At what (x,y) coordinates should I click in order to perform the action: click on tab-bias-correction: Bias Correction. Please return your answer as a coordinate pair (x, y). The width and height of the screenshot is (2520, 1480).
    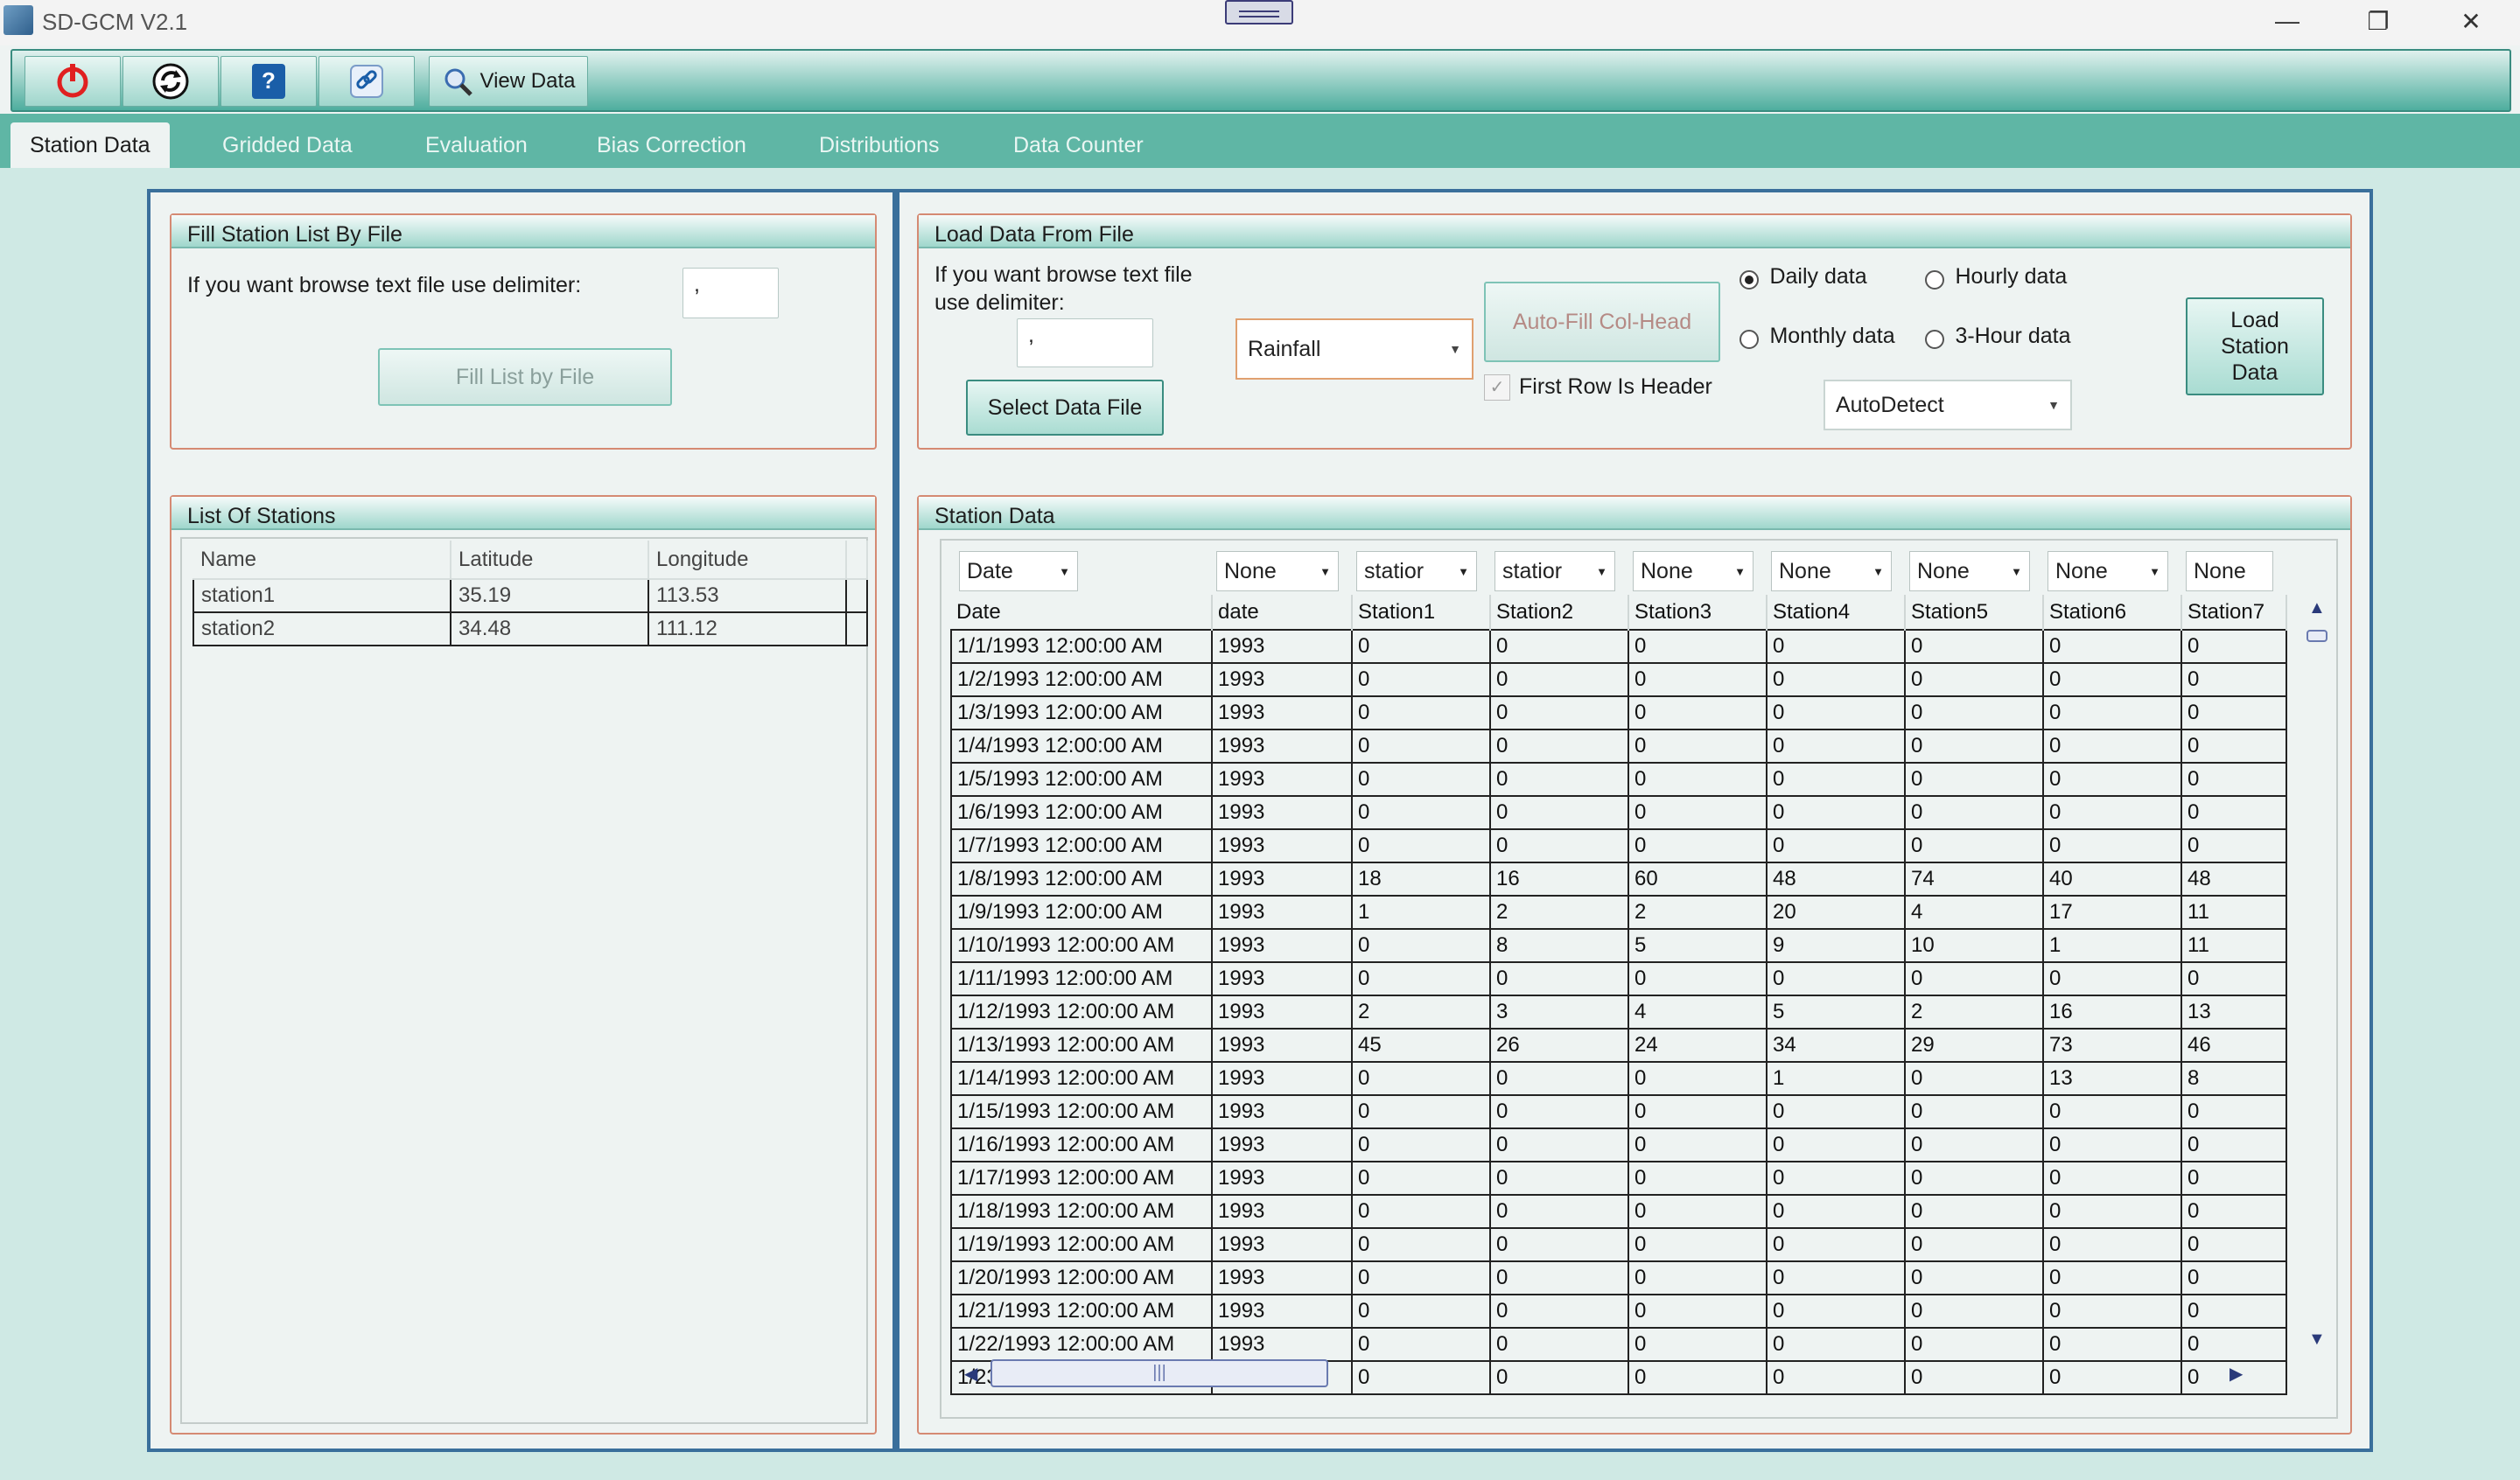
    Looking at the image, I should click on (672, 145).